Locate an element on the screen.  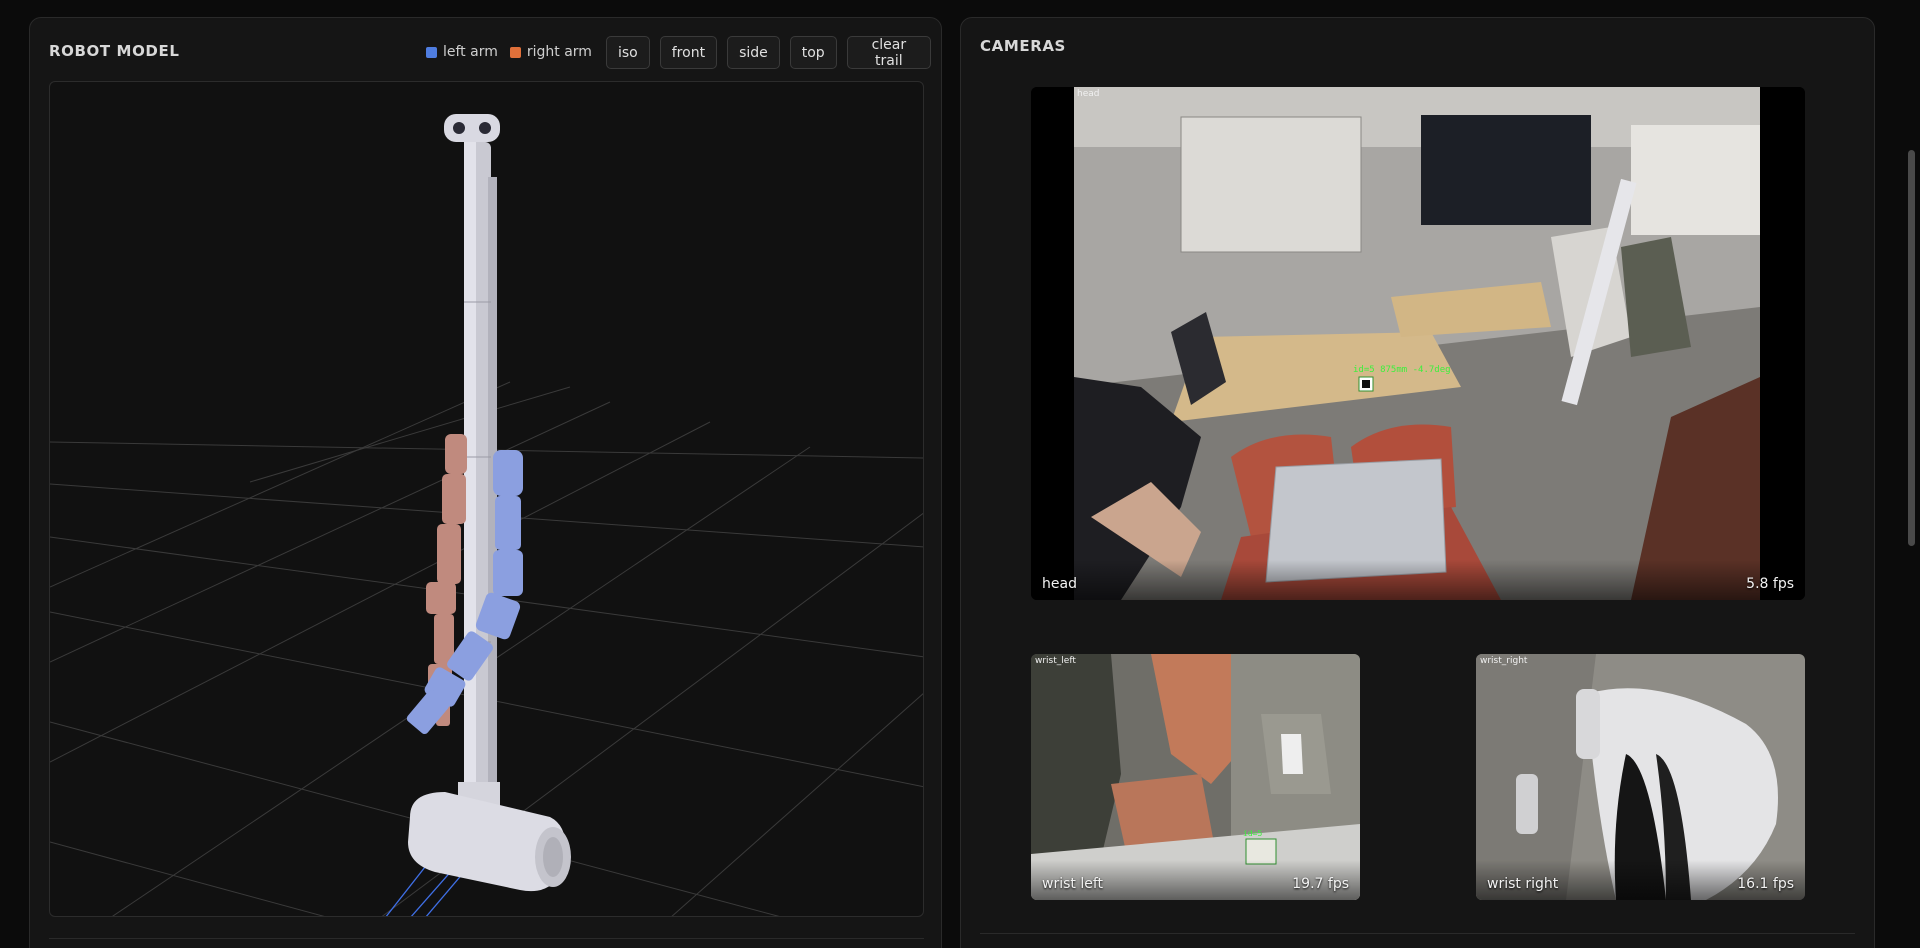
clear-trail-button: clear trail is located at coordinates (888, 52).